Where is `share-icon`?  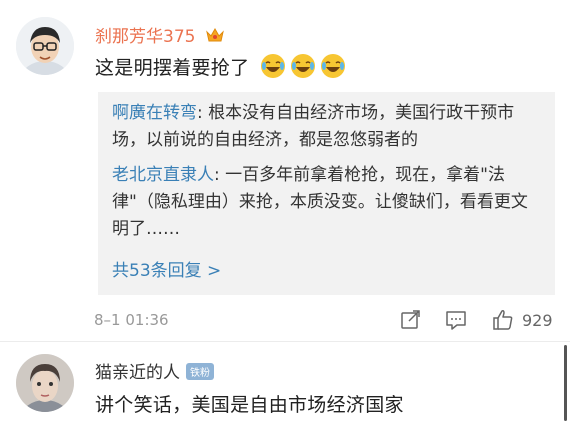 share-icon is located at coordinates (411, 320).